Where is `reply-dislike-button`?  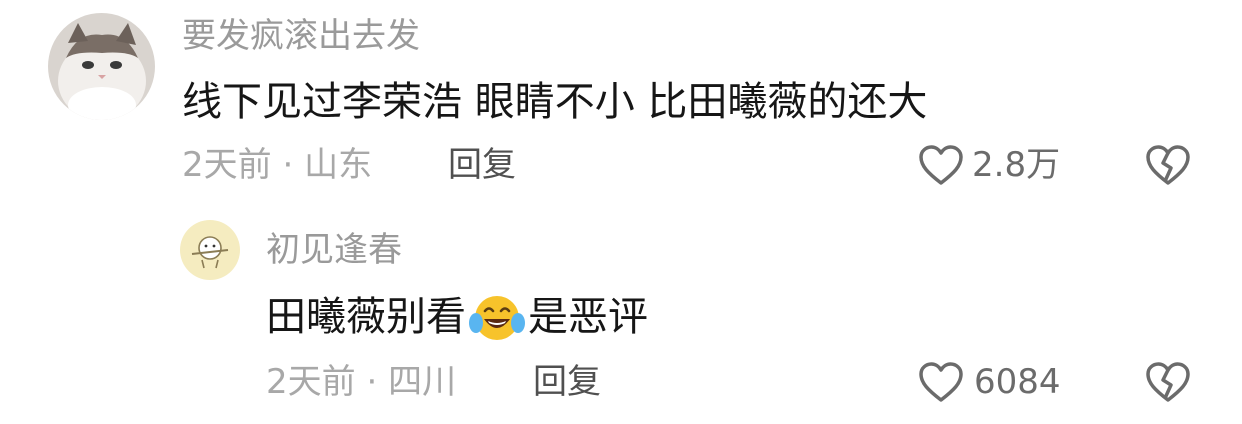
reply-dislike-button is located at coordinates (1168, 382).